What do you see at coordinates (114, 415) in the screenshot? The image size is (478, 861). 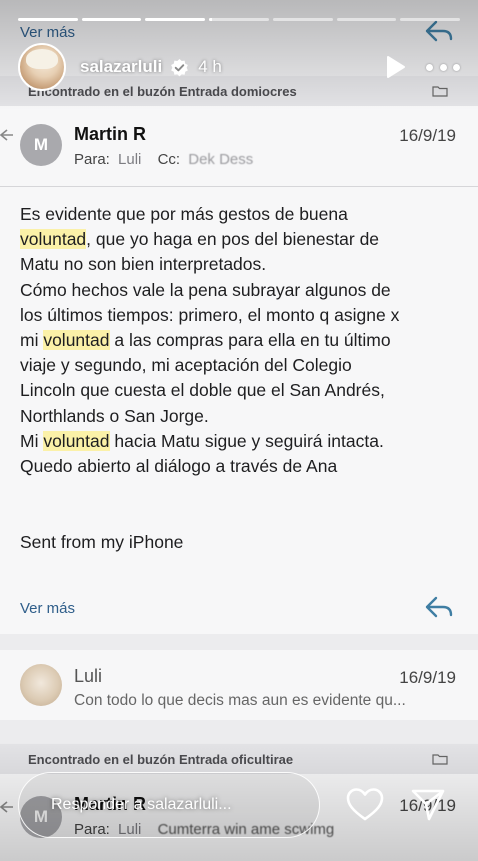 I see `text-segment: Northlands o San Jorge.` at bounding box center [114, 415].